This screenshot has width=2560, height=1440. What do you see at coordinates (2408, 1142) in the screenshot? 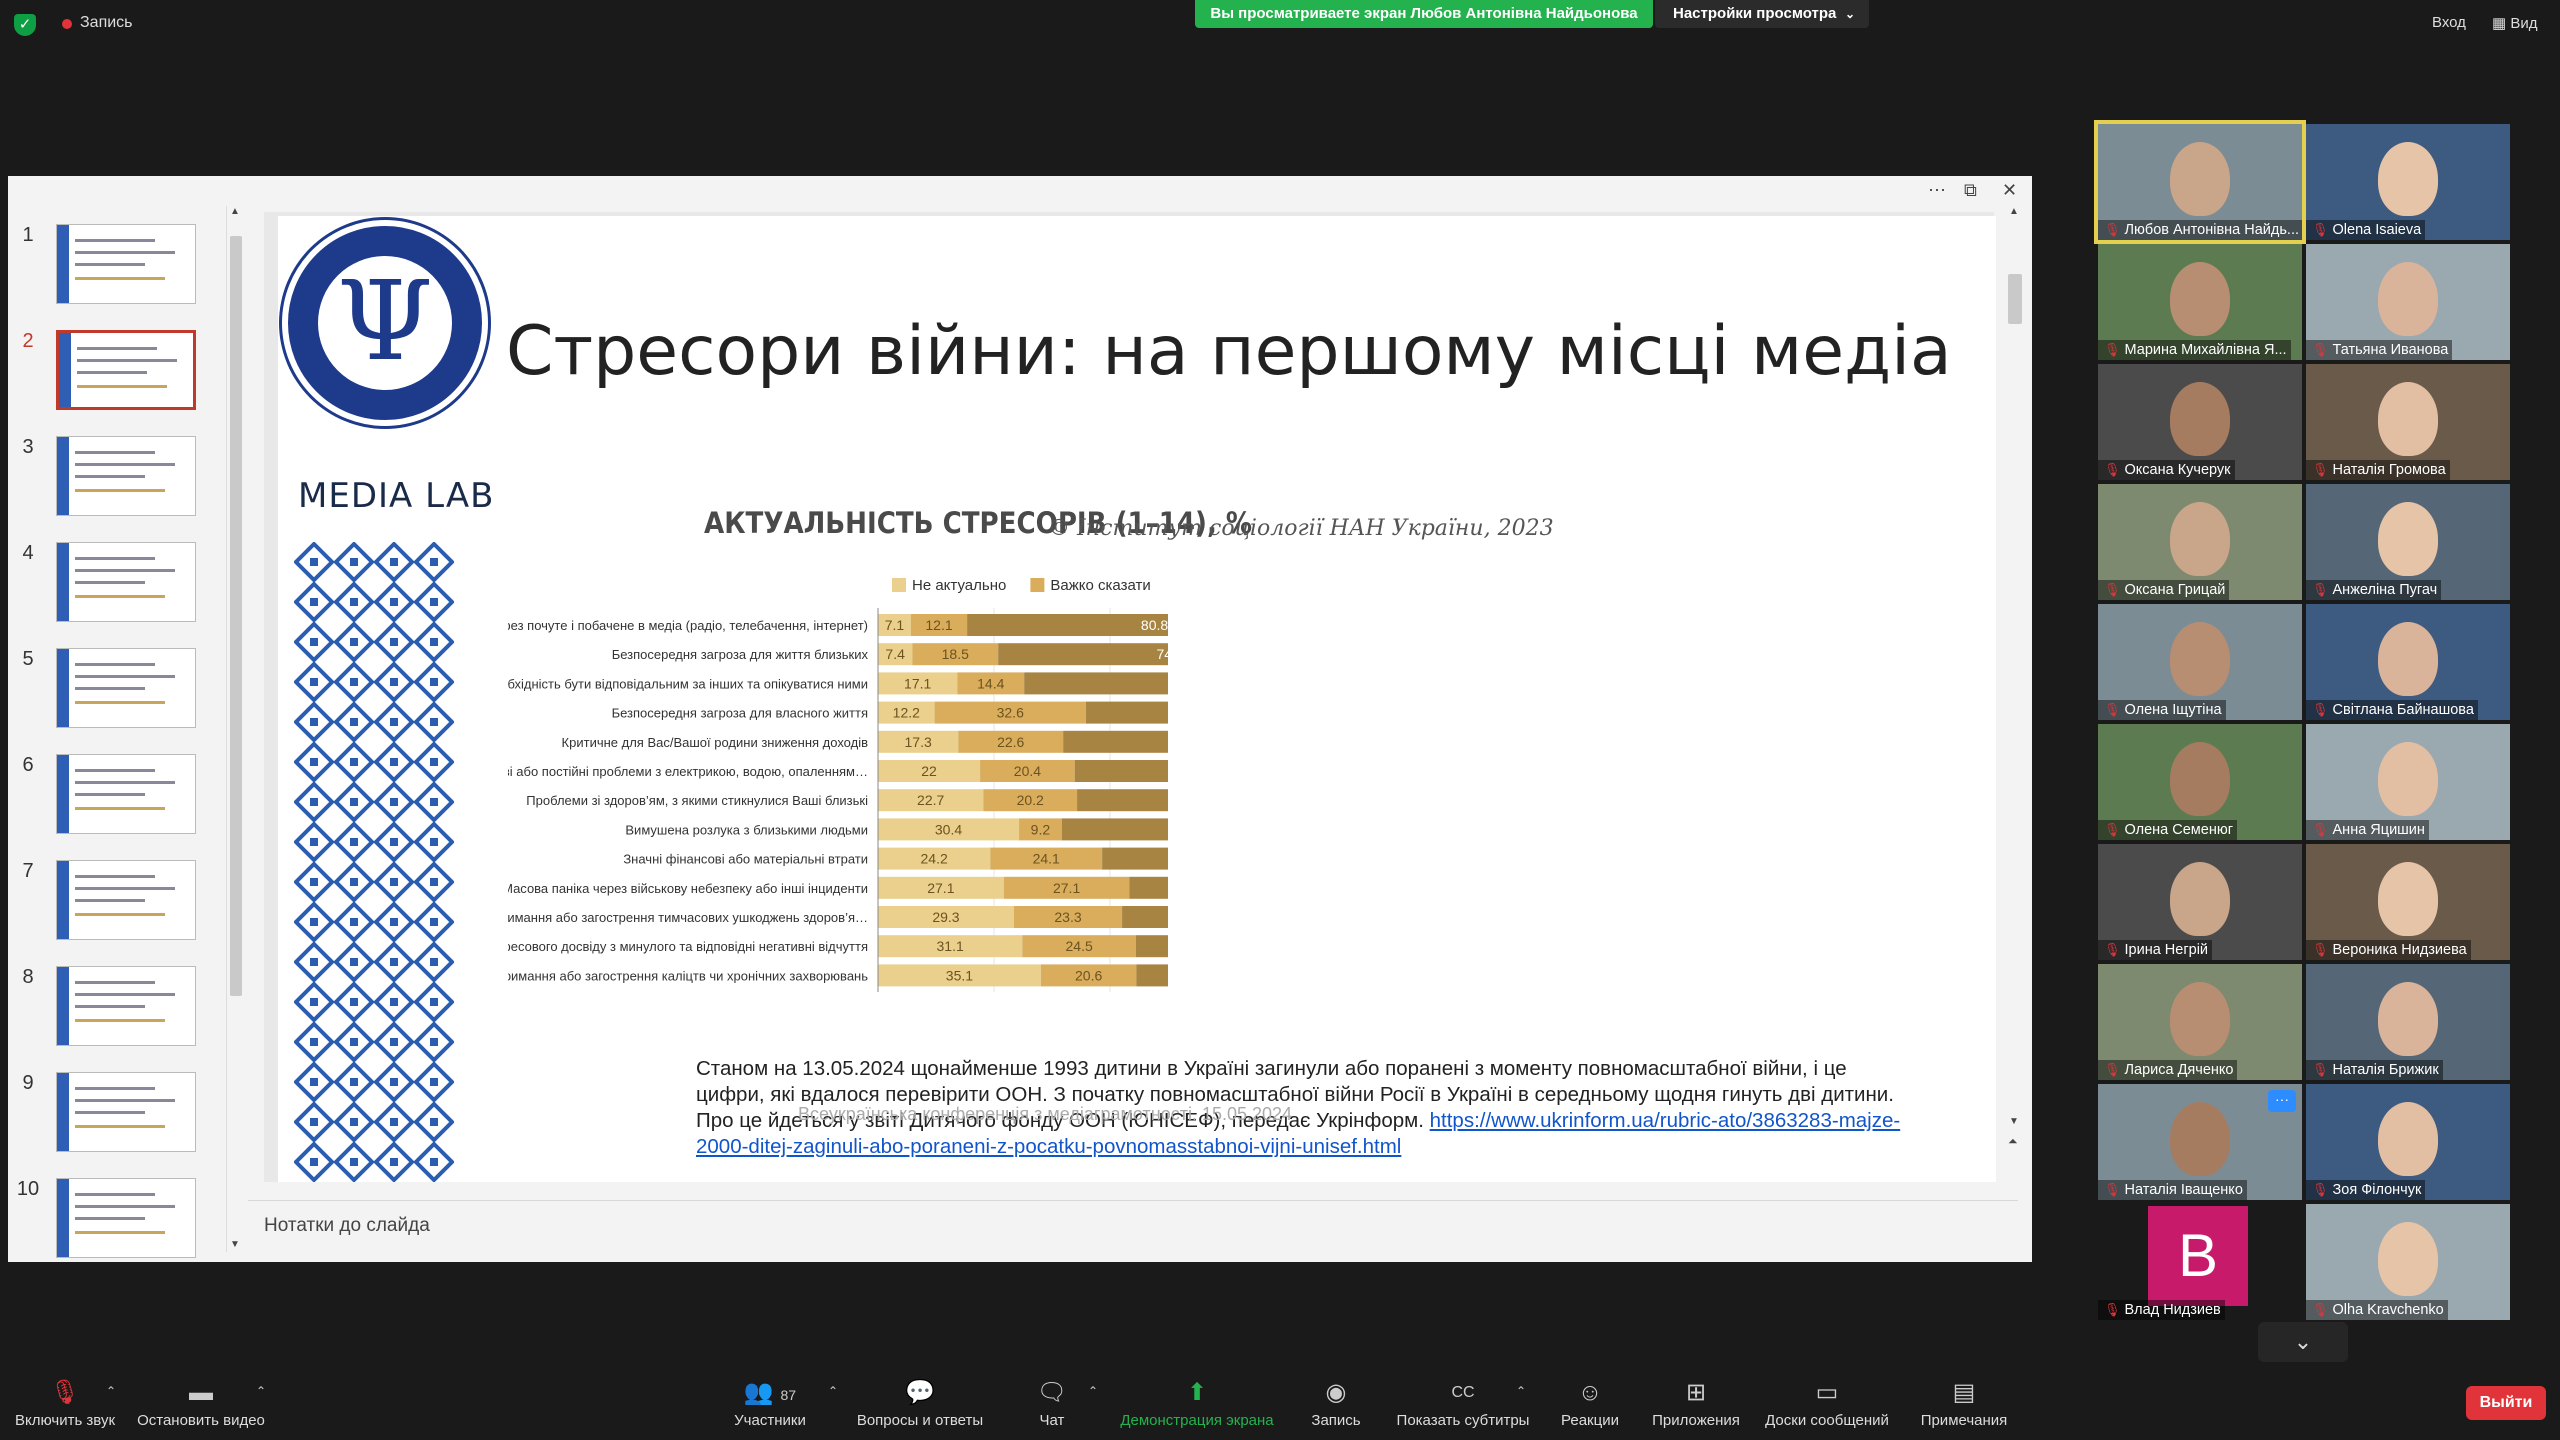
I see `participant-tile: 🎙 Зоя Філончук` at bounding box center [2408, 1142].